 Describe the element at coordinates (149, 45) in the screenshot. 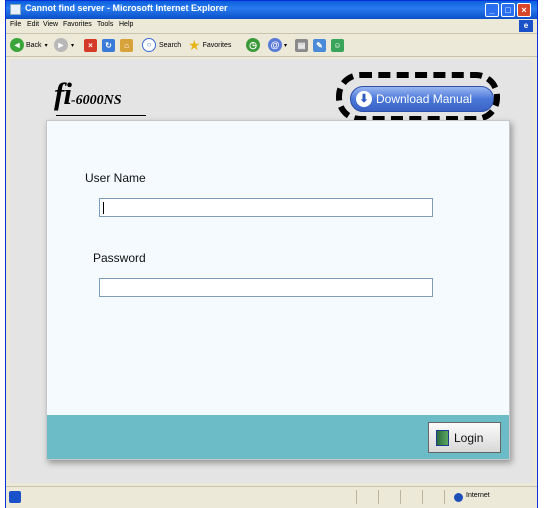

I see `search-icon: ○` at that location.